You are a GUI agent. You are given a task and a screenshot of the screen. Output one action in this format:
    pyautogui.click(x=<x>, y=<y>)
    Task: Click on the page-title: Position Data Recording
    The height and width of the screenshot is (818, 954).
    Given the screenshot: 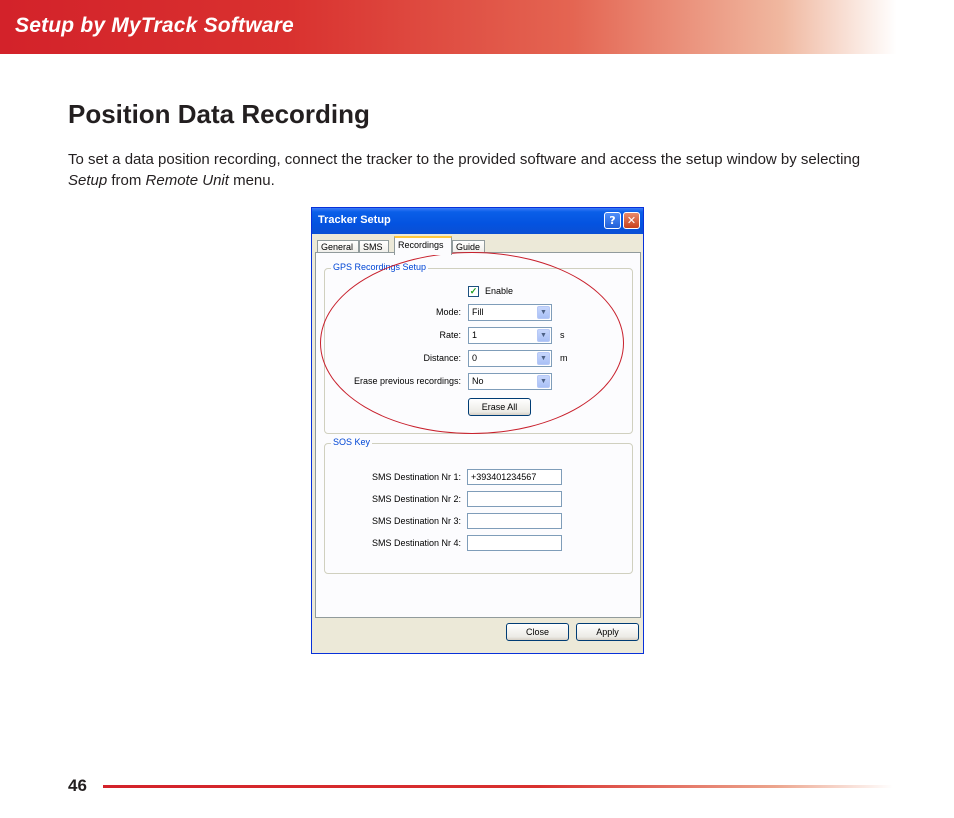 What is the action you would take?
    pyautogui.click(x=219, y=114)
    